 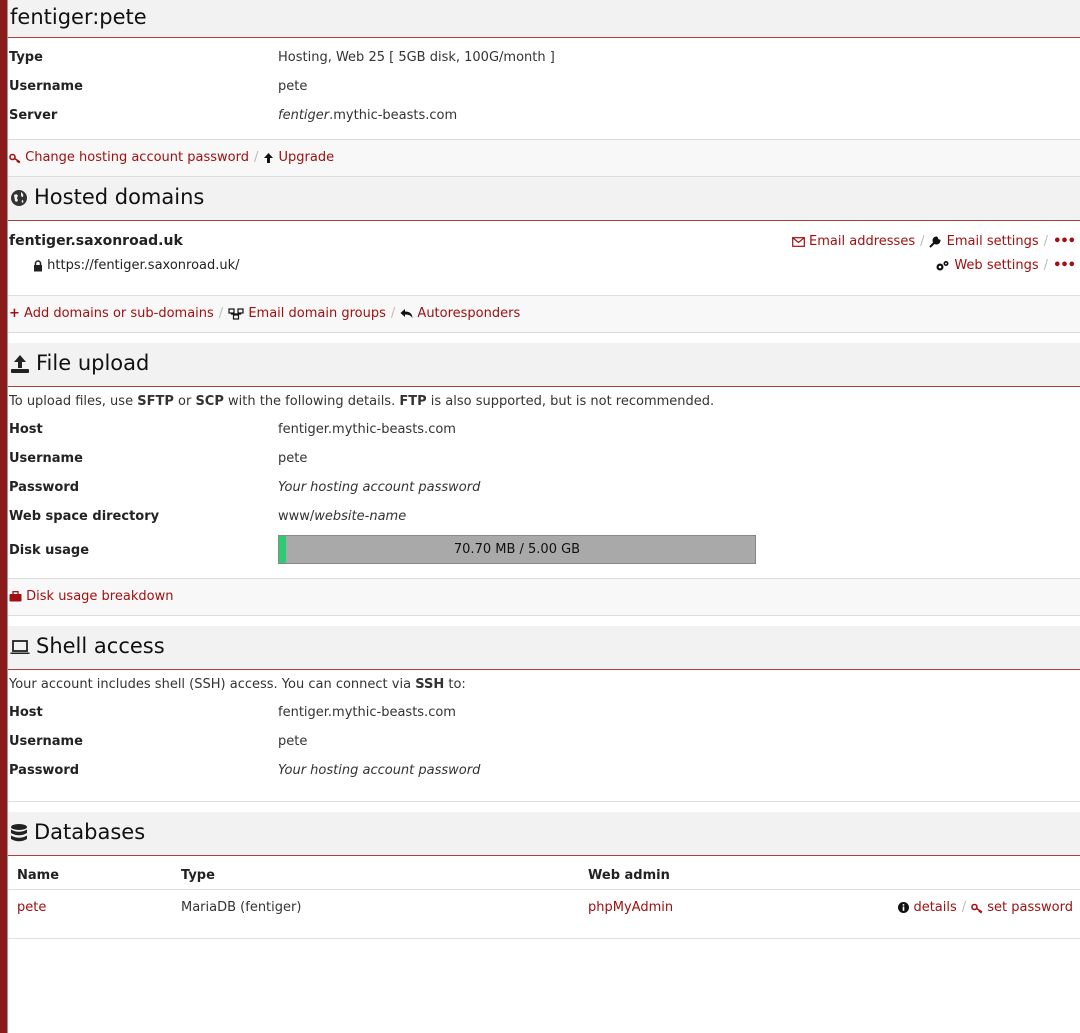 What do you see at coordinates (268, 157) in the screenshot?
I see `arrow-up-icon` at bounding box center [268, 157].